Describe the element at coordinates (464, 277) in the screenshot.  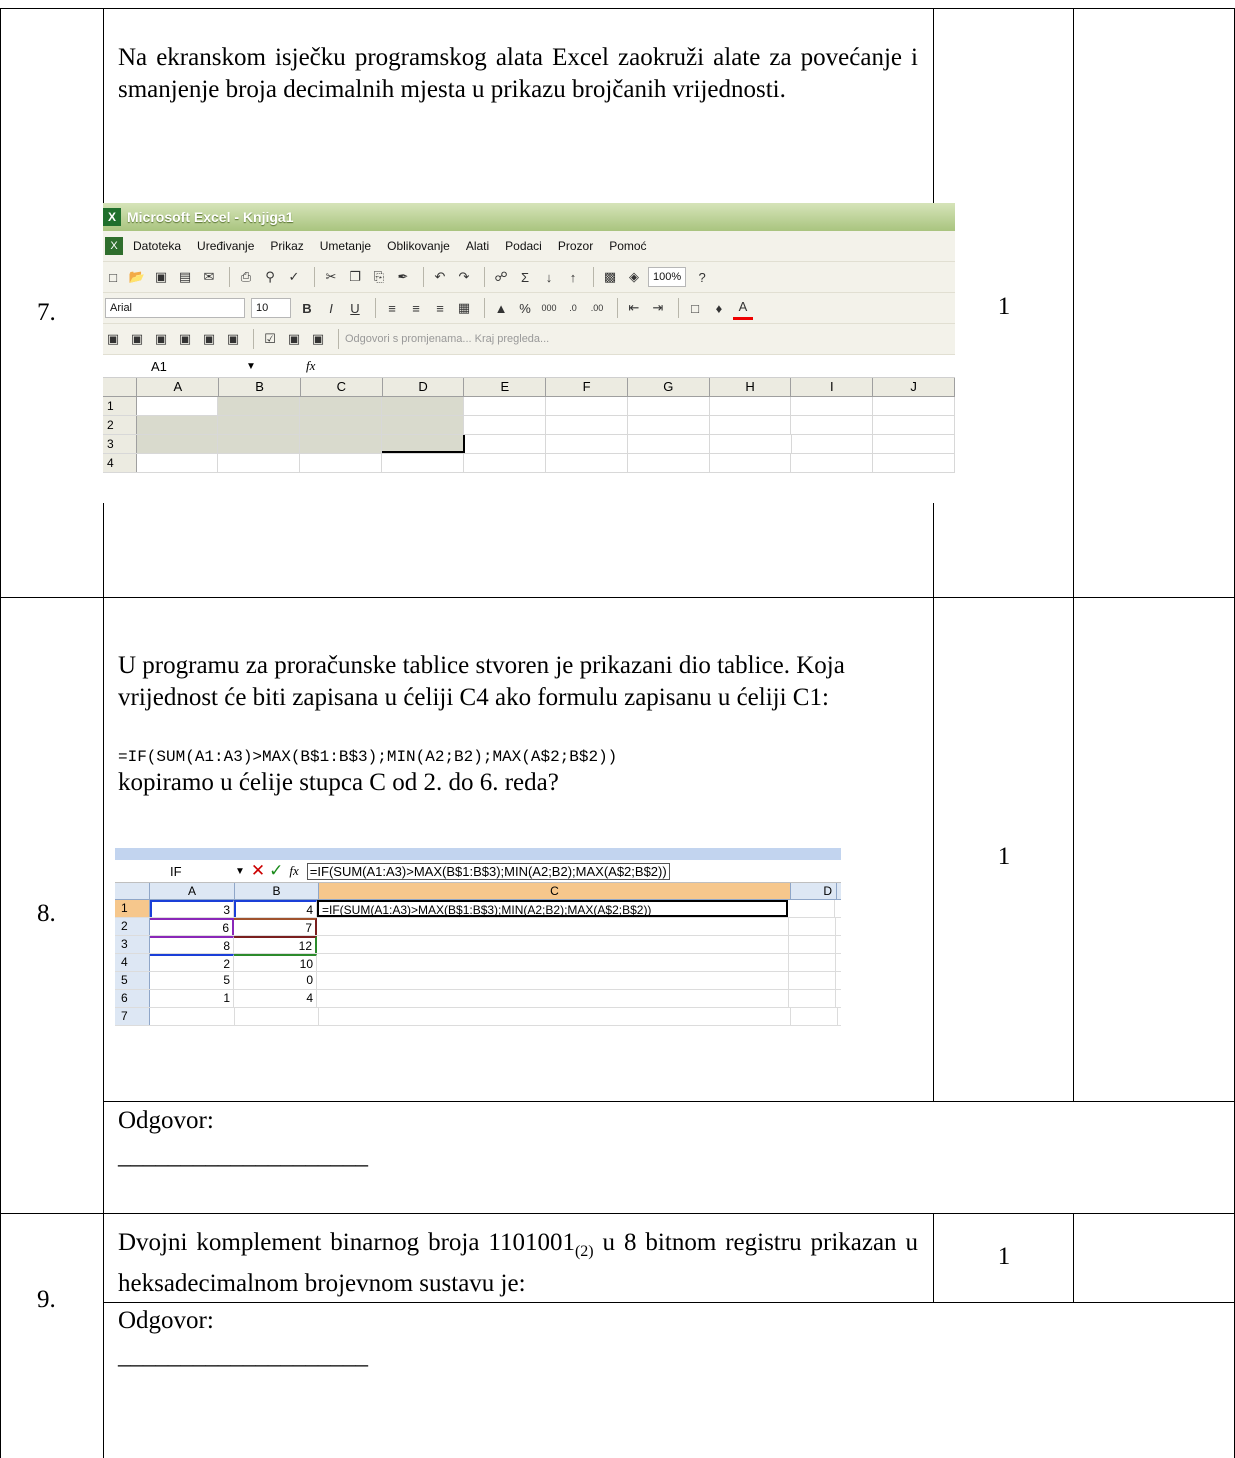
I see `redo-icon: ↷` at that location.